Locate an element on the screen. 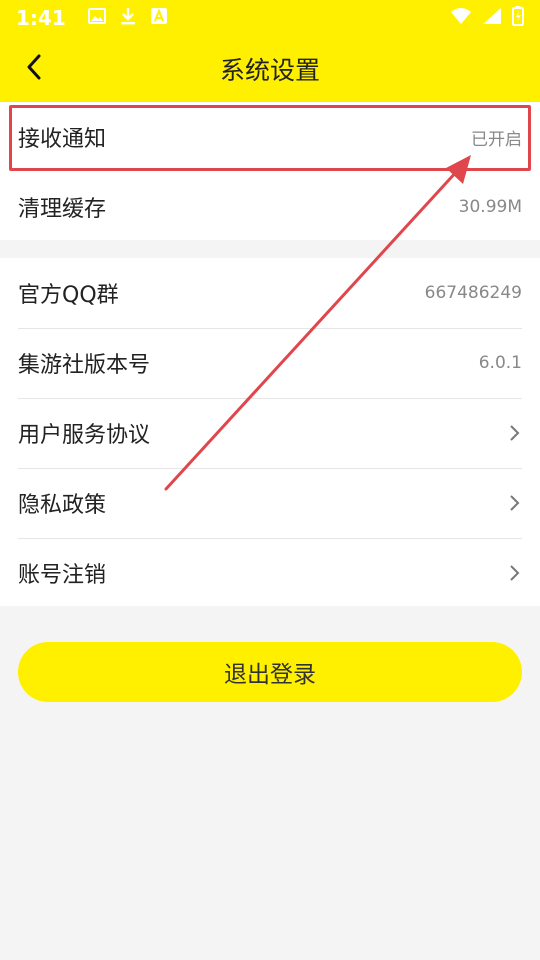 Image resolution: width=540 pixels, height=960 pixels. wifi-icon is located at coordinates (461, 18).